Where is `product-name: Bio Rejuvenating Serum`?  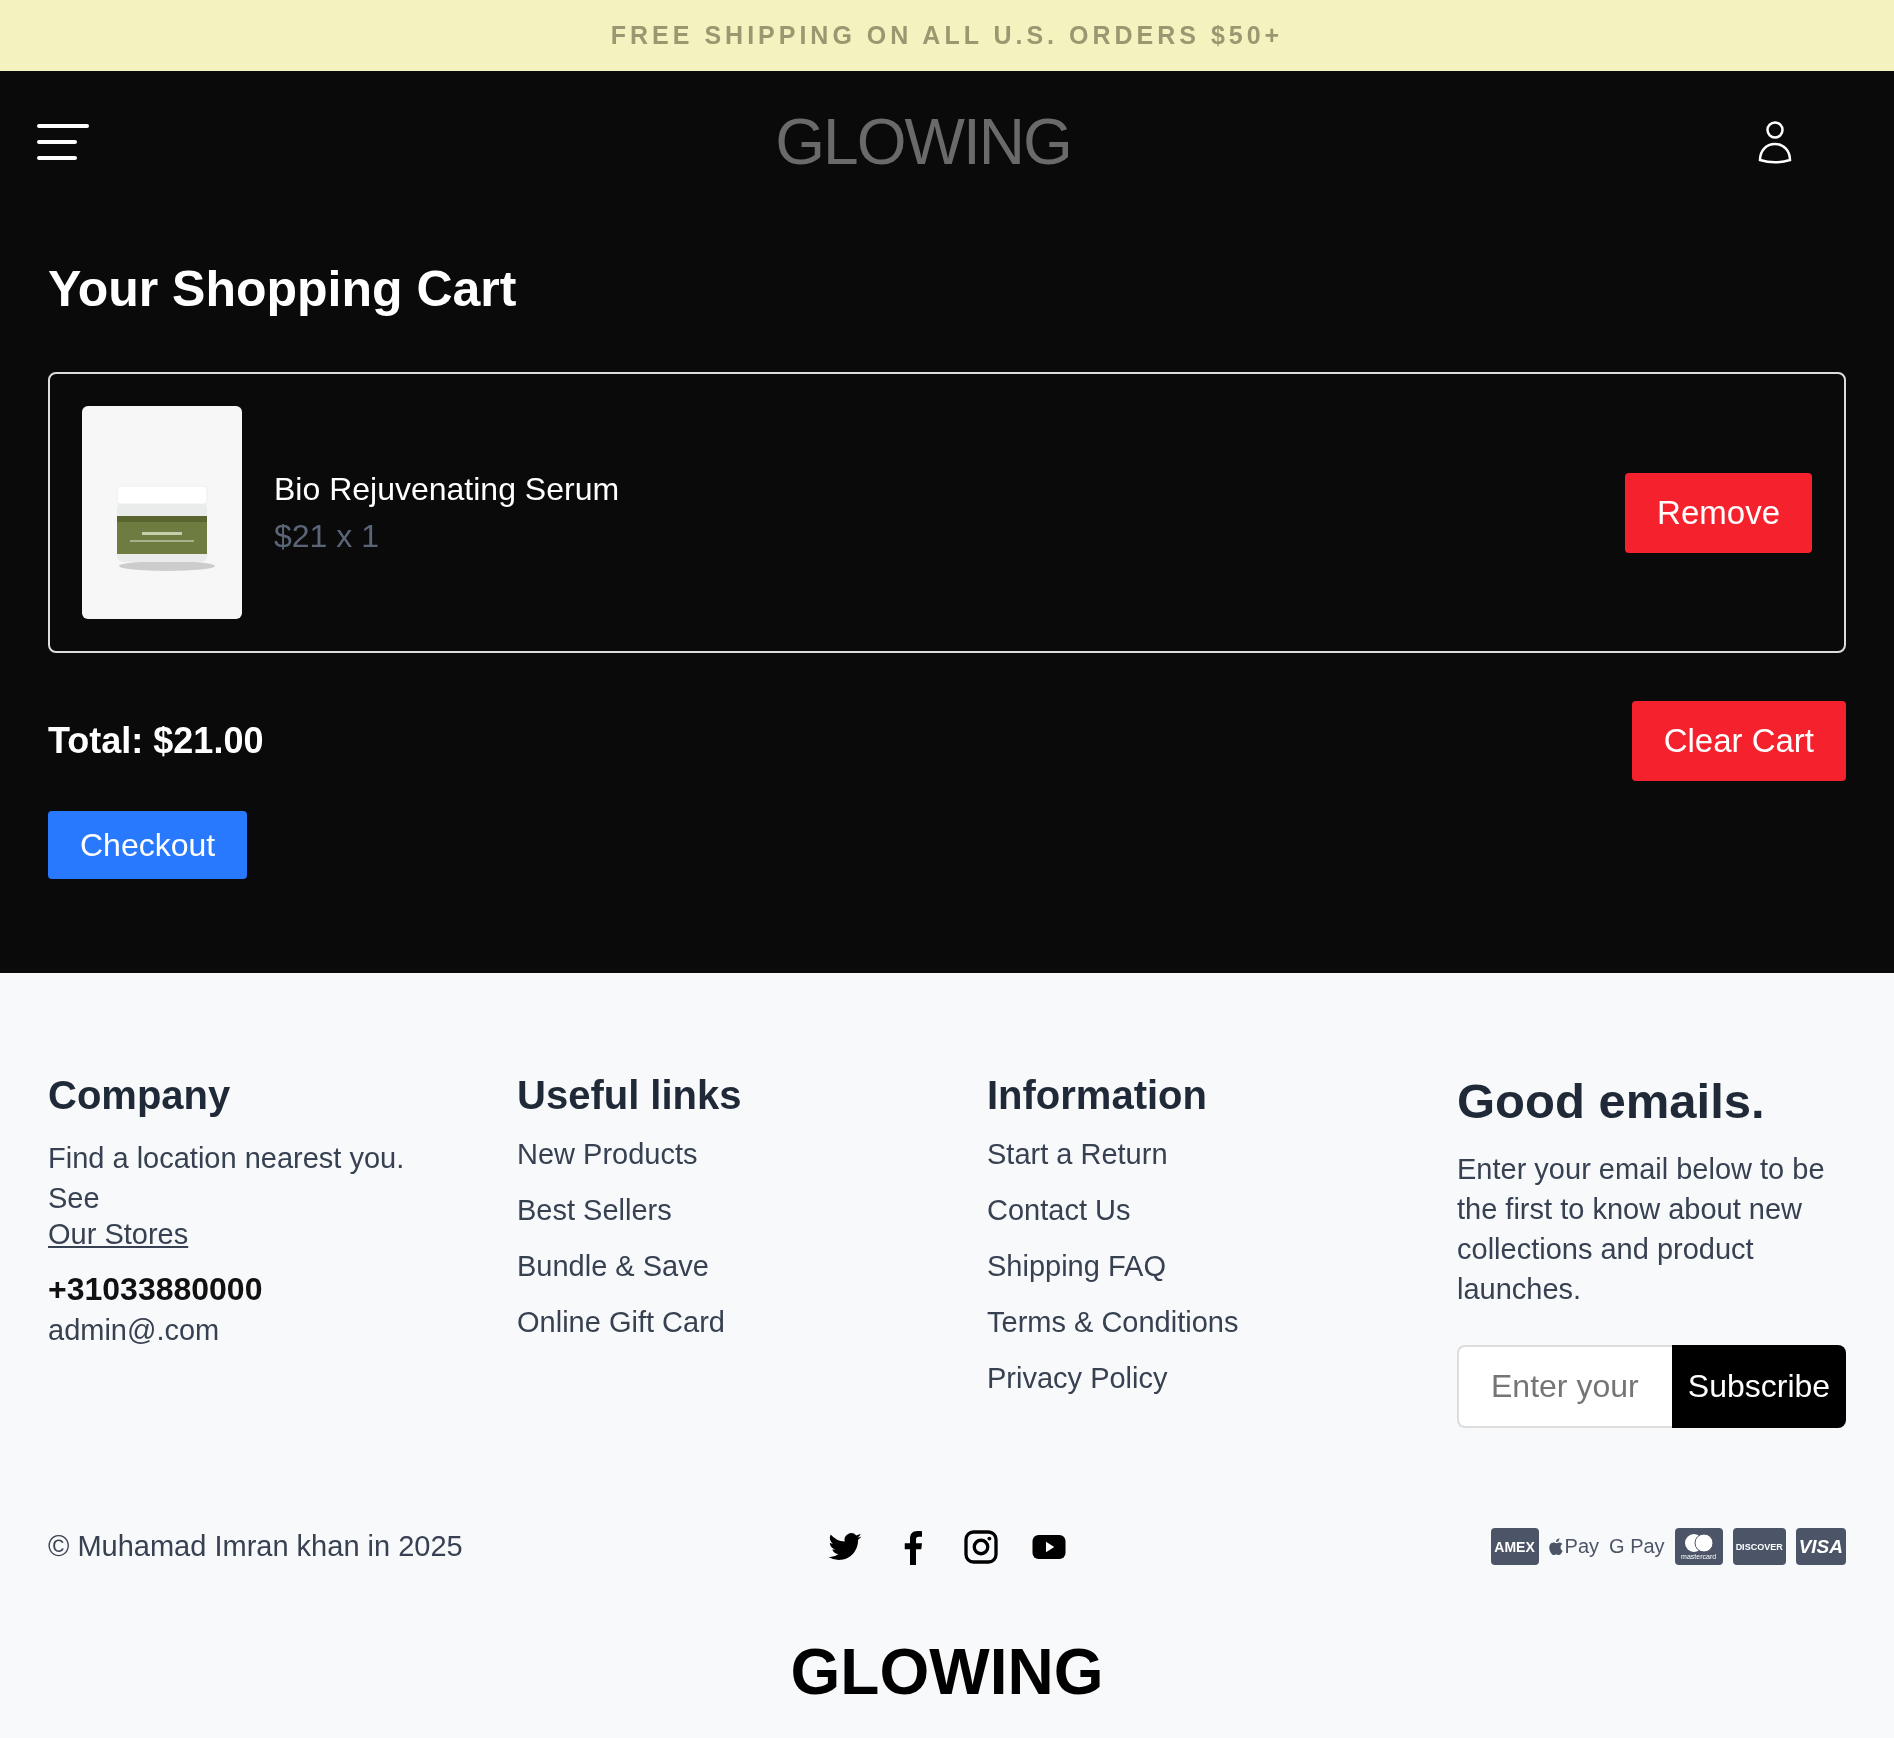
product-name: Bio Rejuvenating Serum is located at coordinates (447, 489).